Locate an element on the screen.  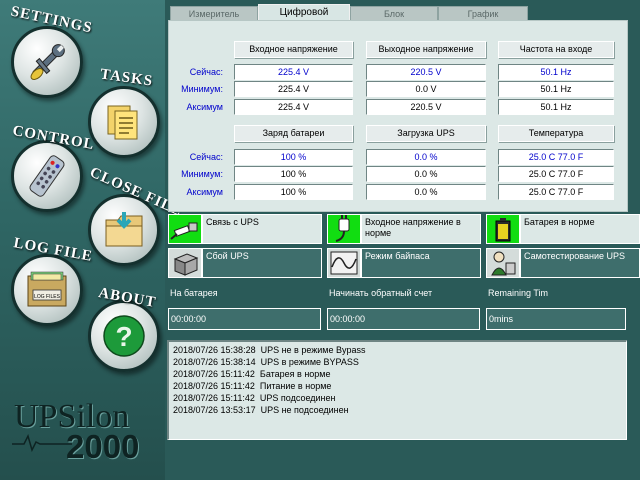
ups-load-min: 0.0 % is located at coordinates (426, 174).